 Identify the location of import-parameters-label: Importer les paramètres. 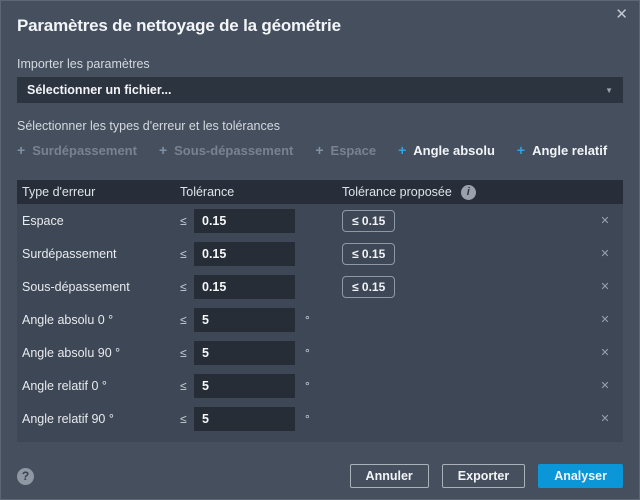
(83, 64).